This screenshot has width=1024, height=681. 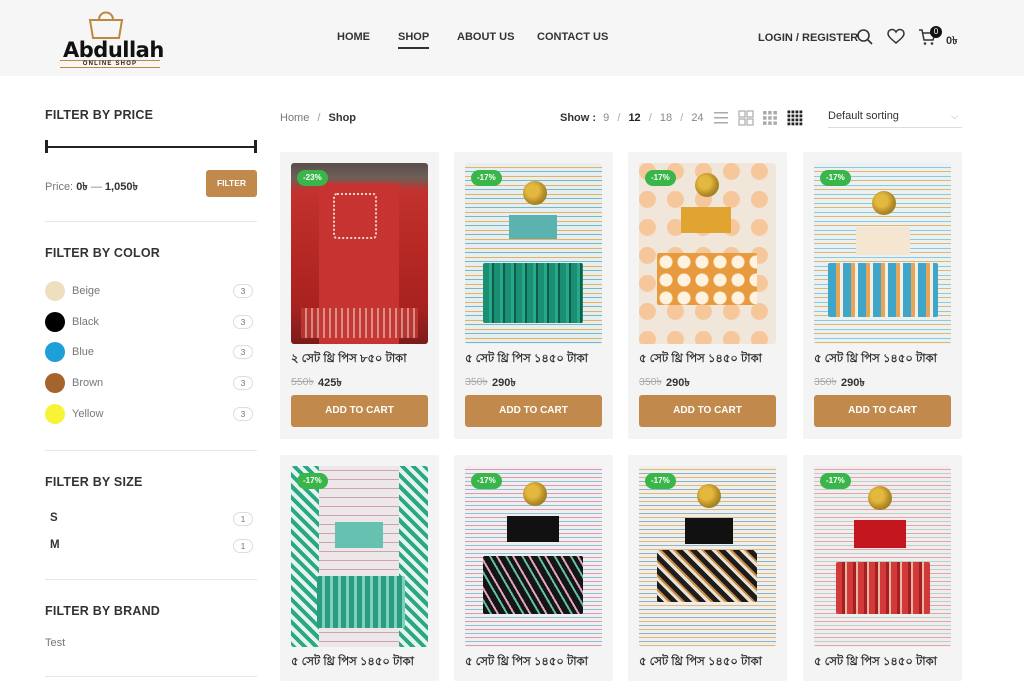 I want to click on size-name: M, so click(x=55, y=545).